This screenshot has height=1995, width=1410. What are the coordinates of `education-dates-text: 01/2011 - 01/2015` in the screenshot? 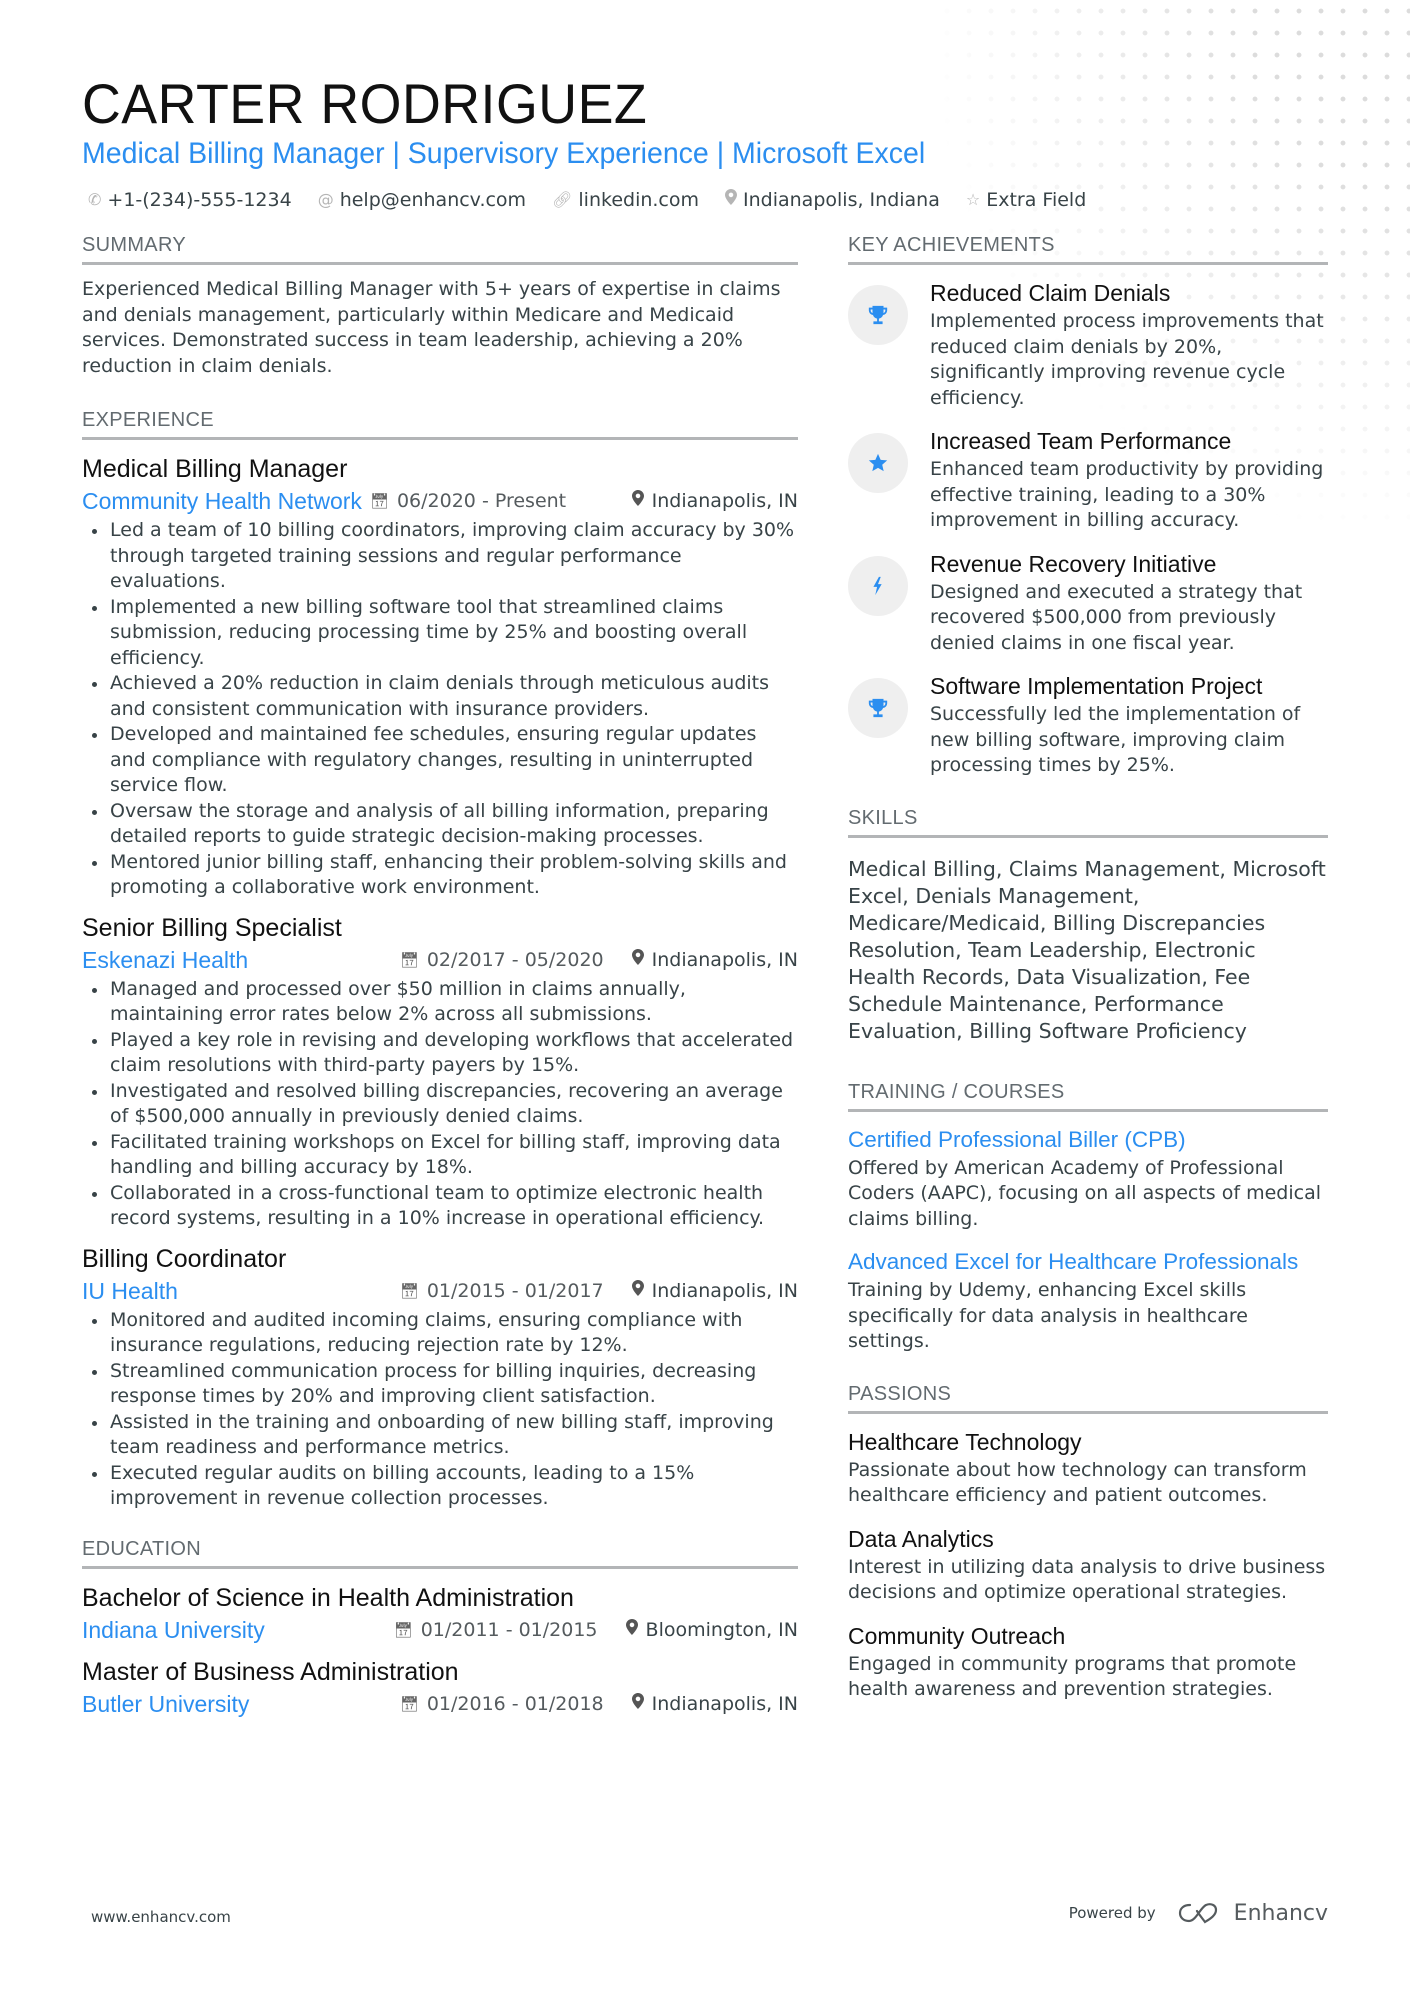 It's located at (509, 1629).